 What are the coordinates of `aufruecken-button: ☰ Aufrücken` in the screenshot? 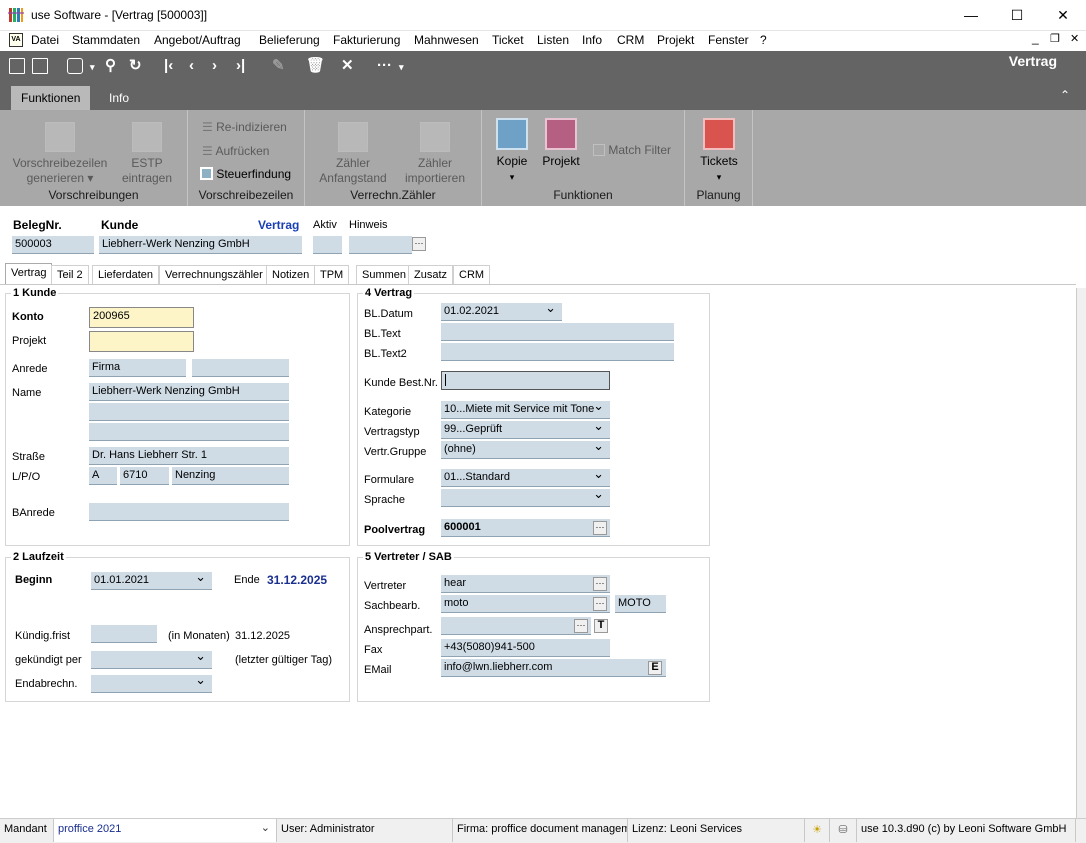 It's located at (235, 151).